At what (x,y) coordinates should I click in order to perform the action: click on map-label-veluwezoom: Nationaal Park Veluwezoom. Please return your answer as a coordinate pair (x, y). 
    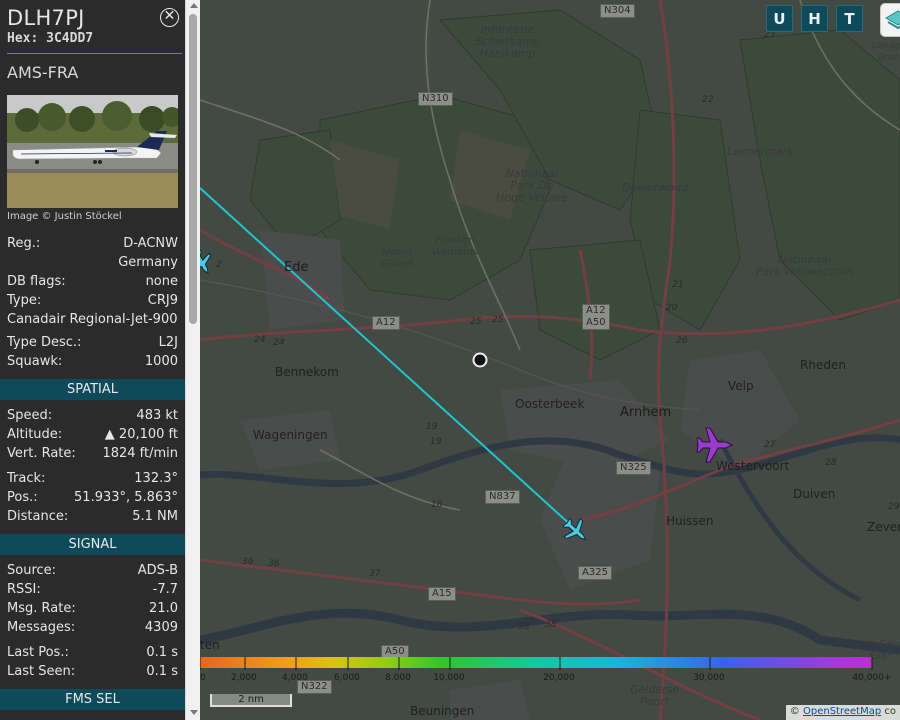
    Looking at the image, I should click on (805, 265).